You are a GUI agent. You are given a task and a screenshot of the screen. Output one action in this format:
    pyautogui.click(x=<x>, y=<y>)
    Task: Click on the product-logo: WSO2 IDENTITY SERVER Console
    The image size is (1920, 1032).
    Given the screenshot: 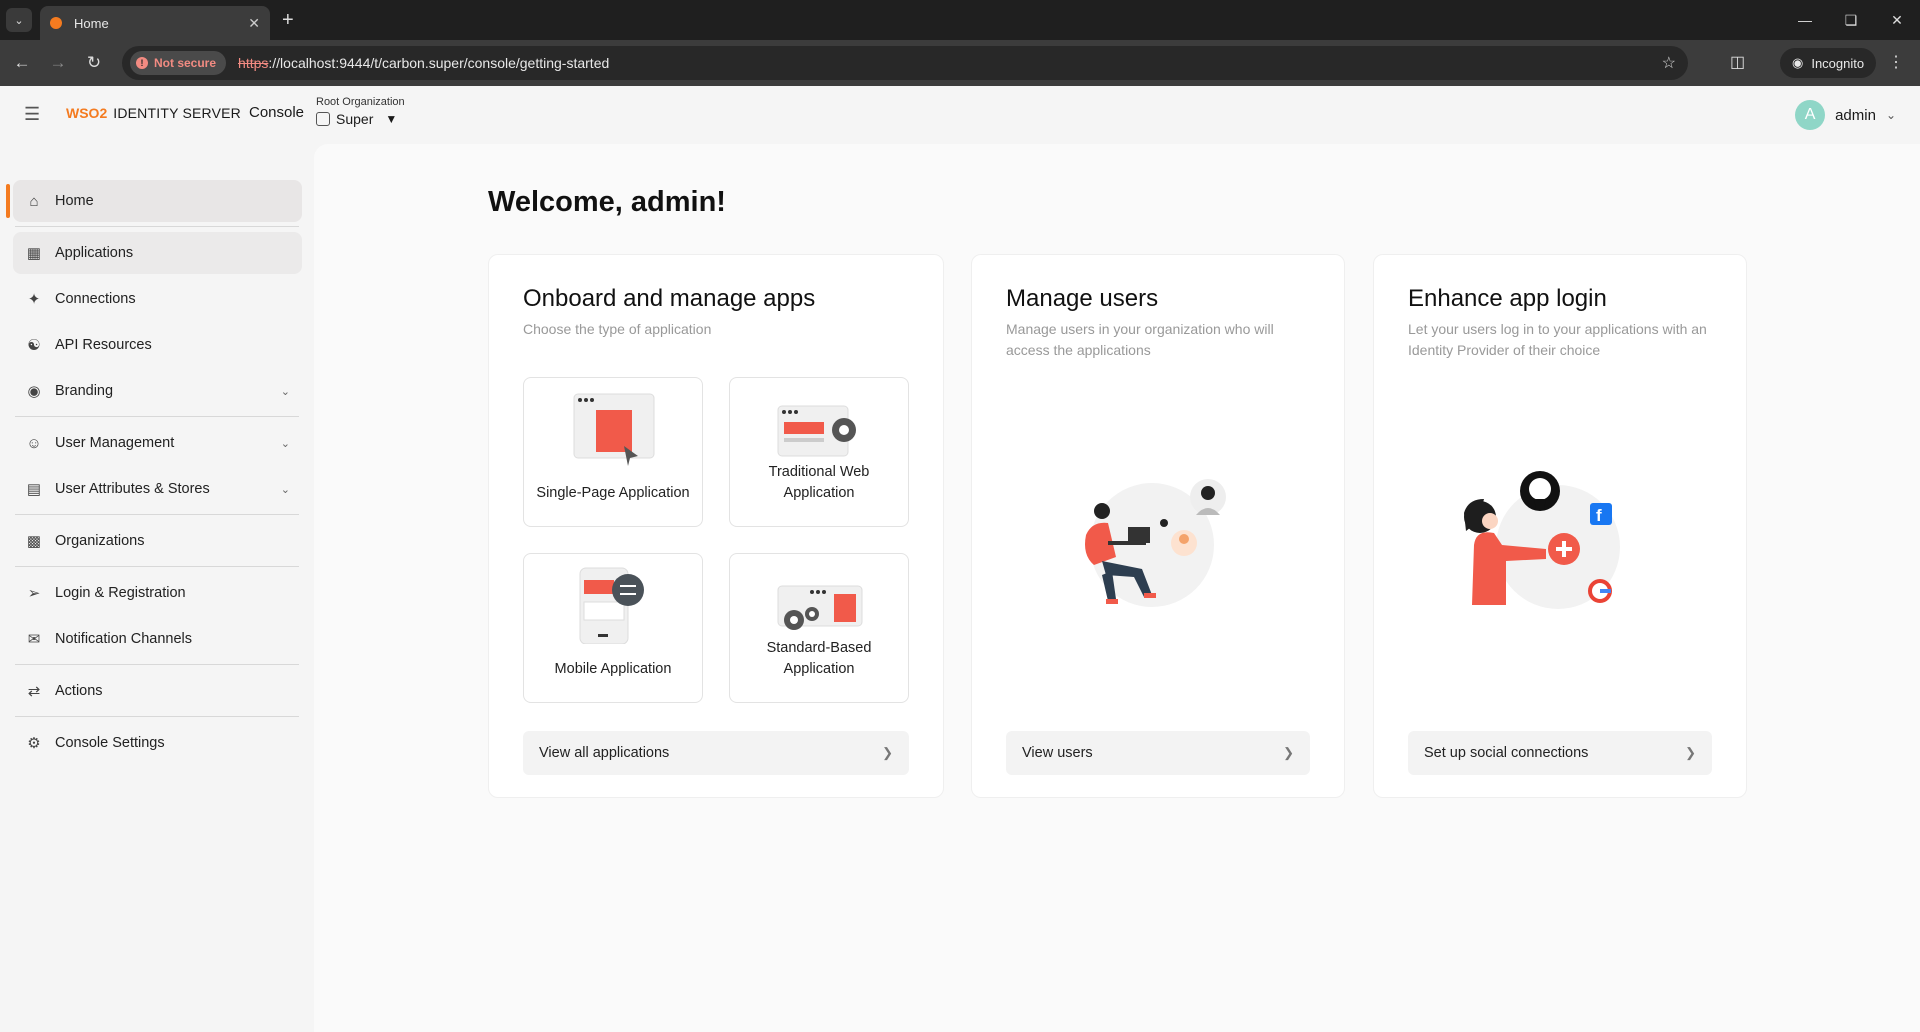 What is the action you would take?
    pyautogui.click(x=185, y=112)
    